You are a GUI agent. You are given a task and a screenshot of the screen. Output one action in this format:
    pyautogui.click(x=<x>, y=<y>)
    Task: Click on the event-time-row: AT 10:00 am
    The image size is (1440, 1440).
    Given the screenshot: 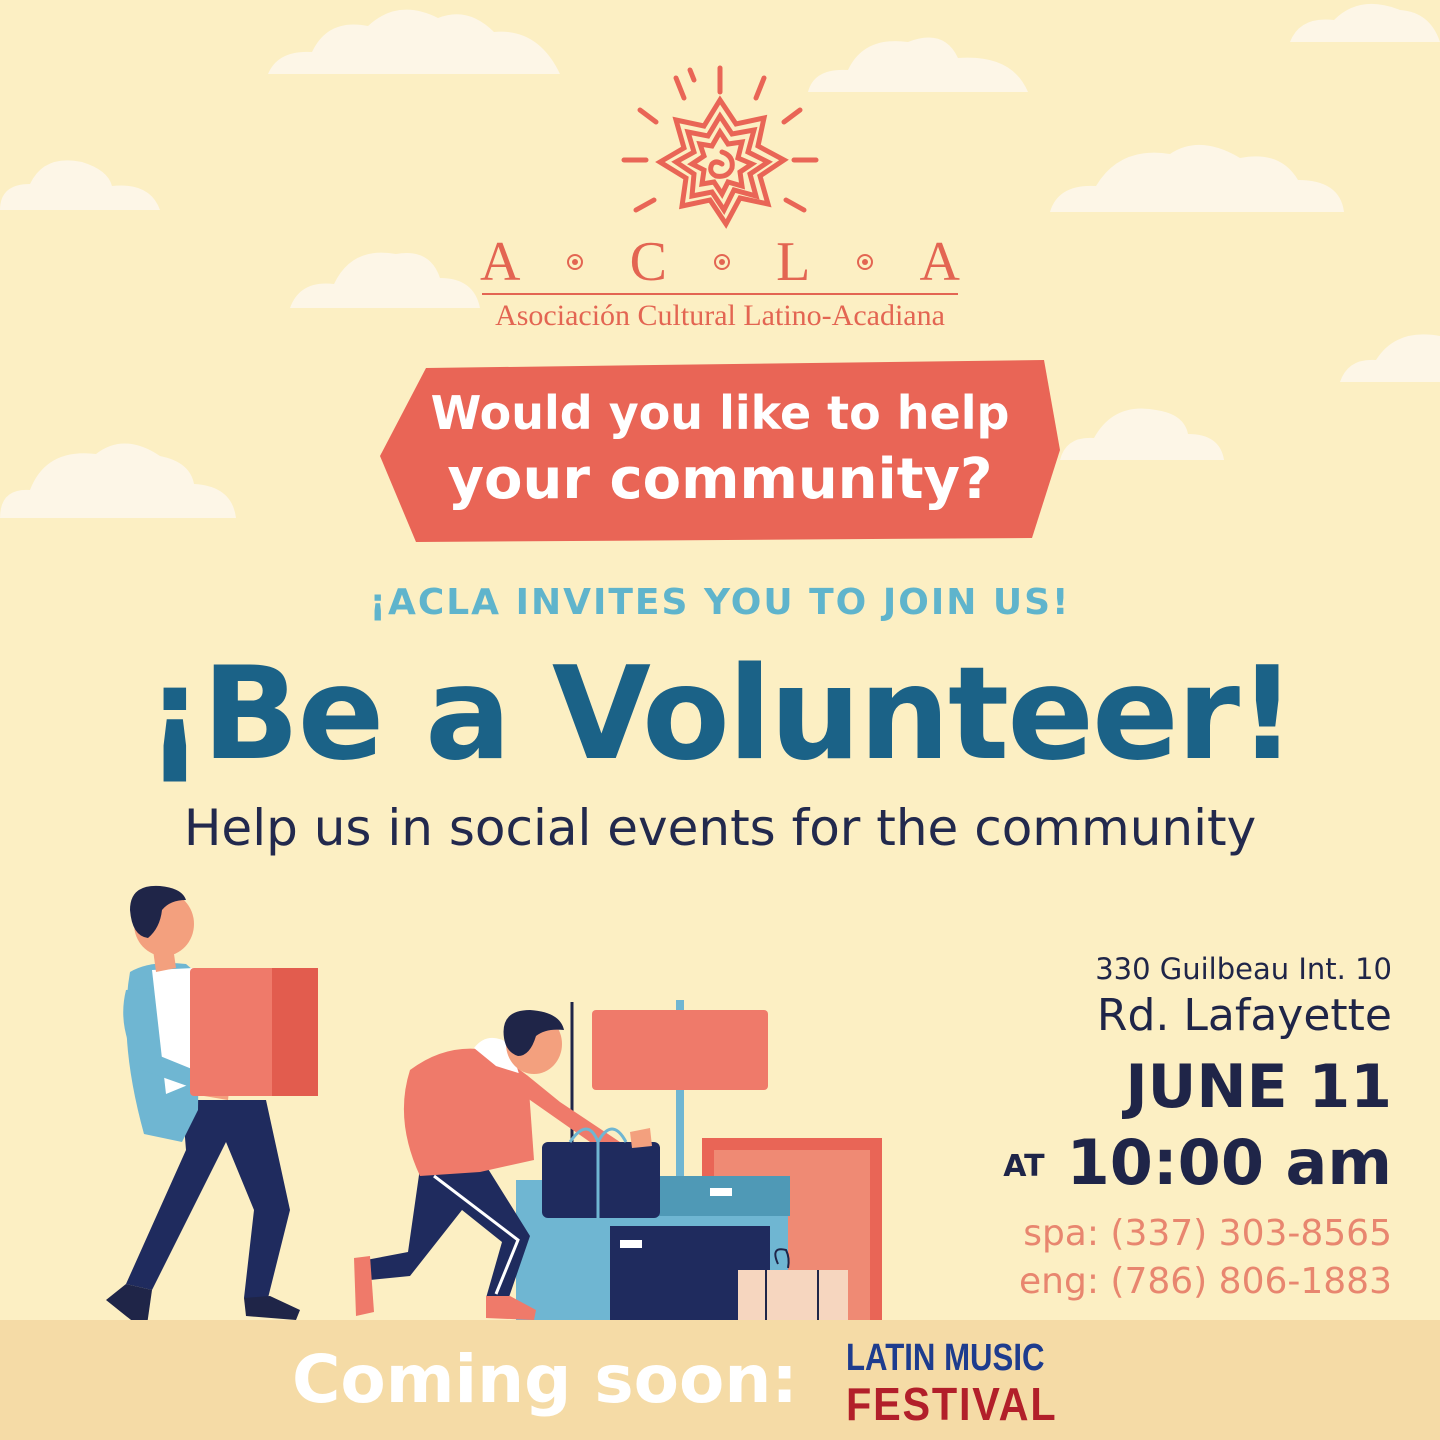 What is the action you would take?
    pyautogui.click(x=1172, y=1165)
    